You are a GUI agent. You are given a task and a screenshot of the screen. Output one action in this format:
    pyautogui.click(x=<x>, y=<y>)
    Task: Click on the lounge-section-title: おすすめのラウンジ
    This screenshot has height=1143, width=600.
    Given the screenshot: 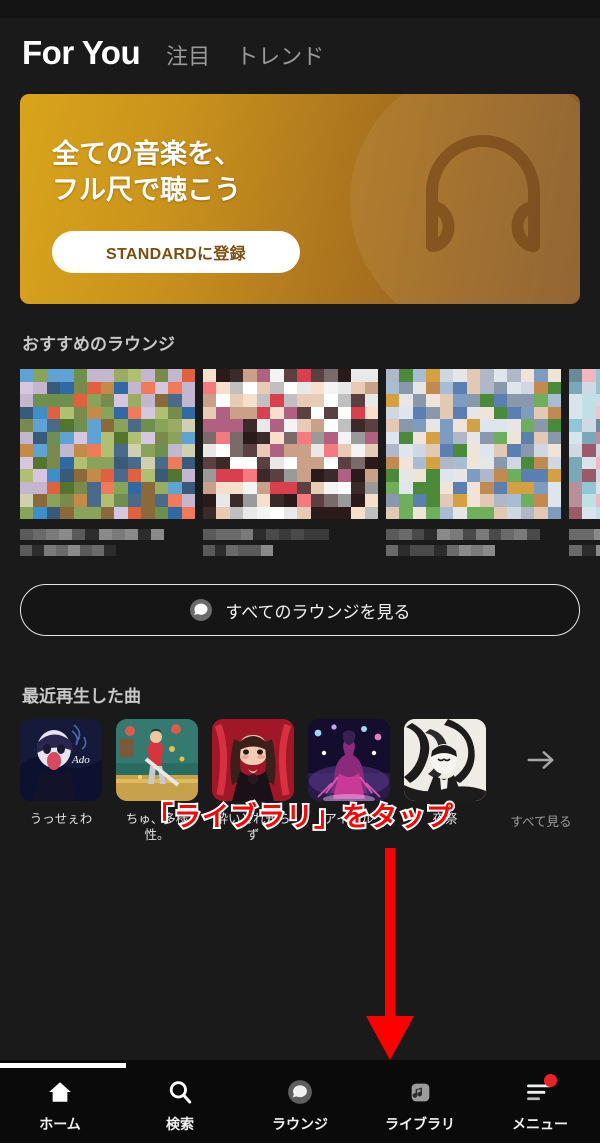 What is the action you would take?
    pyautogui.click(x=98, y=344)
    